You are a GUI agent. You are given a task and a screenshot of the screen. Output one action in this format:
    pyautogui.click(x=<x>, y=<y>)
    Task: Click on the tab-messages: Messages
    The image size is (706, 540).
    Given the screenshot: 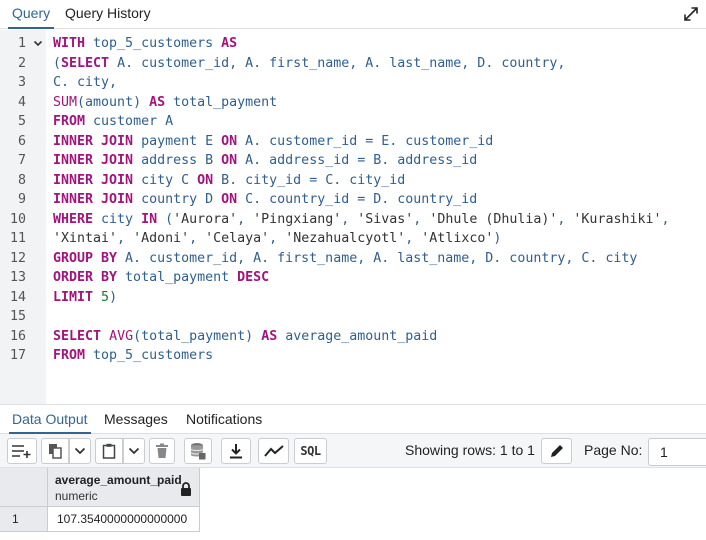 What is the action you would take?
    pyautogui.click(x=136, y=419)
    